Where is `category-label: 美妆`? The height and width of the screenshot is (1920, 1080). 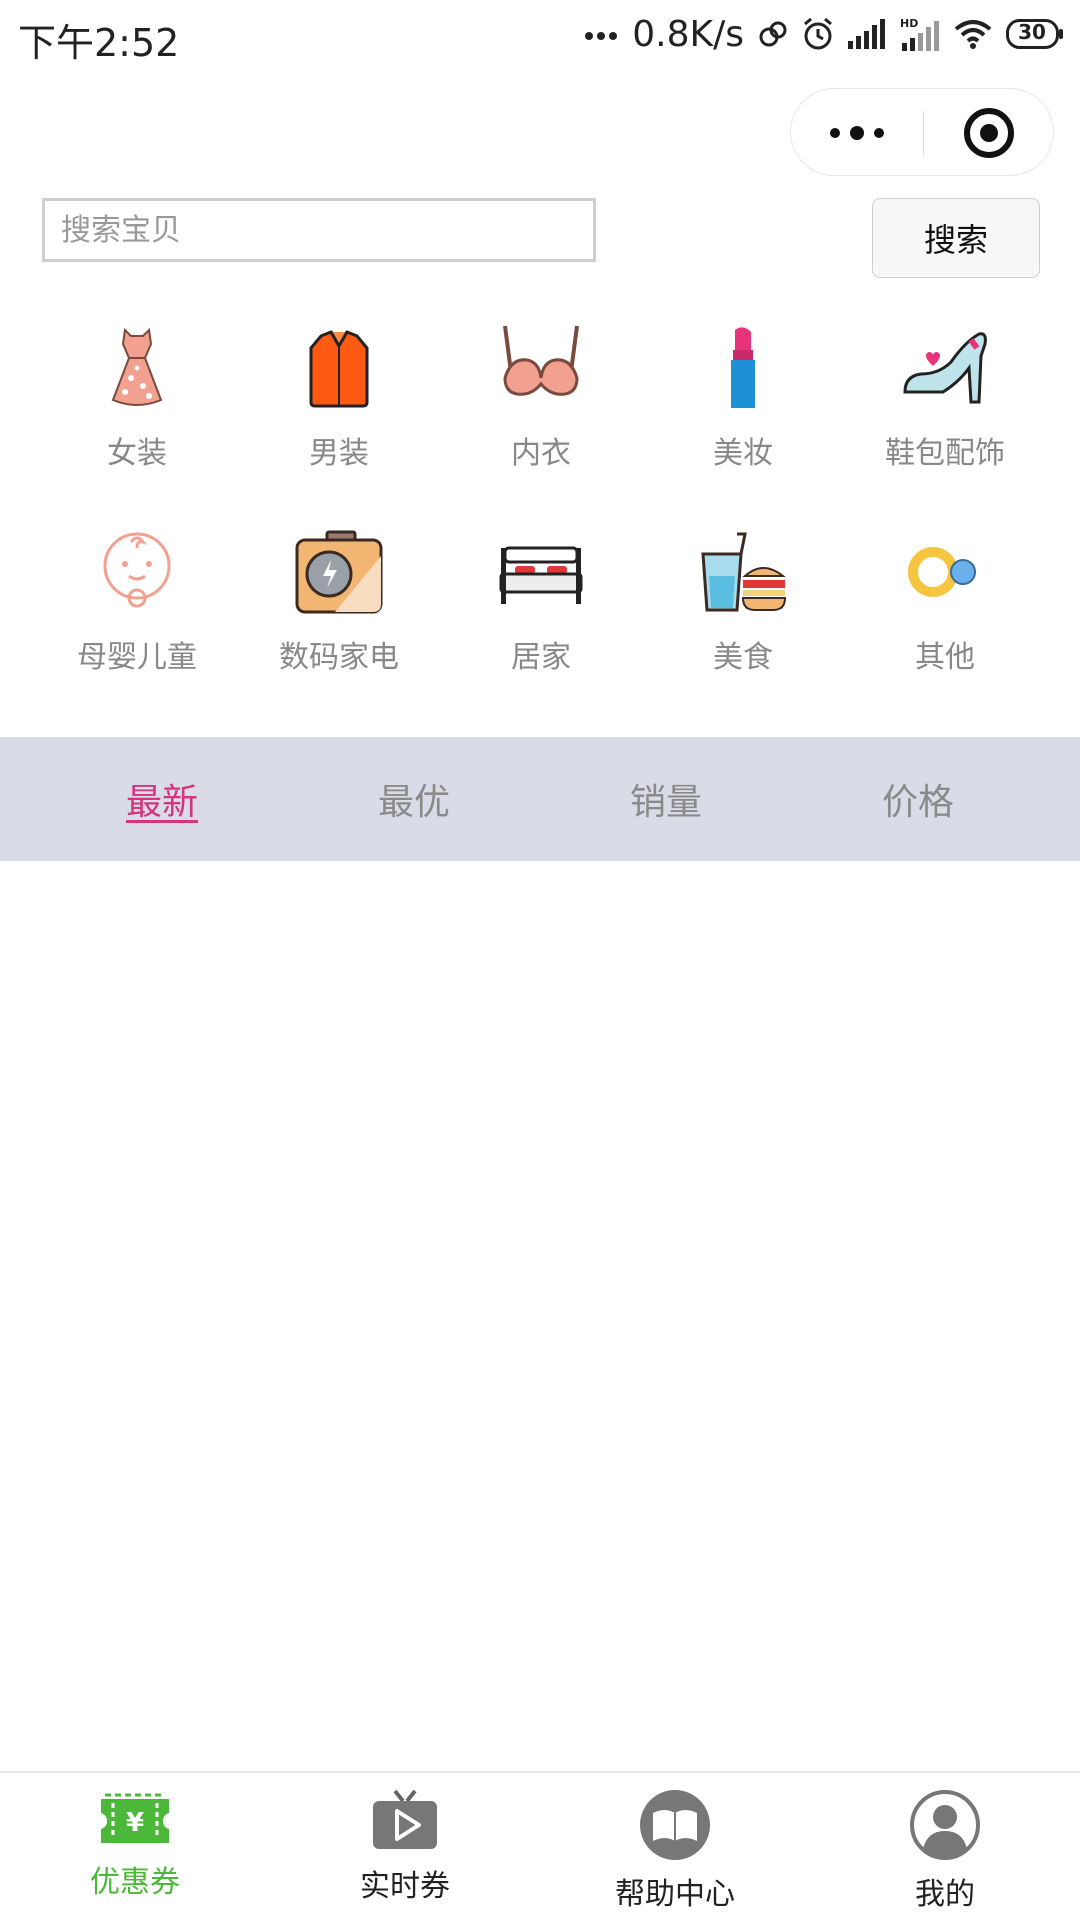 category-label: 美妆 is located at coordinates (743, 453).